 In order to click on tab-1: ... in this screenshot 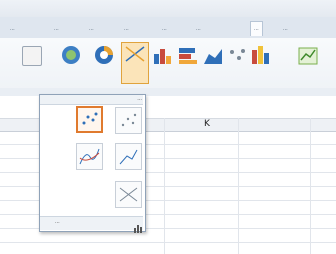, I will do `click(12, 29)`.